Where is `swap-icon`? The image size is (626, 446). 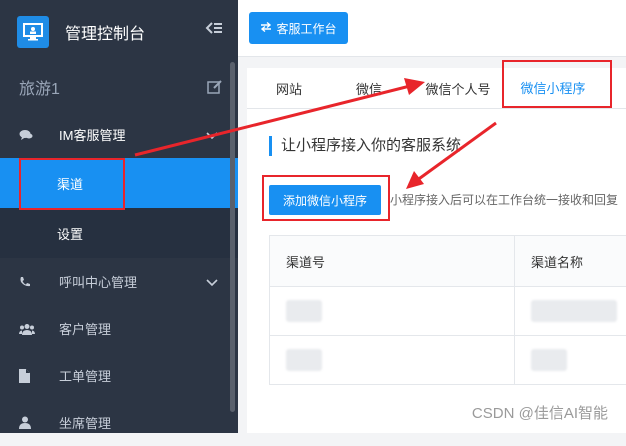 swap-icon is located at coordinates (266, 28).